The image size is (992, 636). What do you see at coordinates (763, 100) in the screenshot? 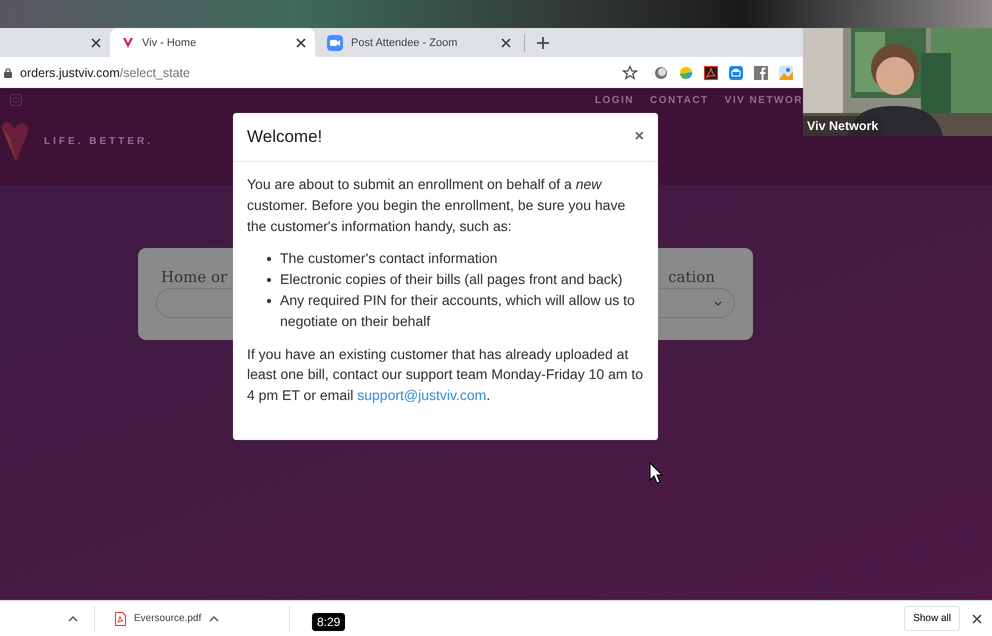
I see `nav-link: VIV NETWOR` at bounding box center [763, 100].